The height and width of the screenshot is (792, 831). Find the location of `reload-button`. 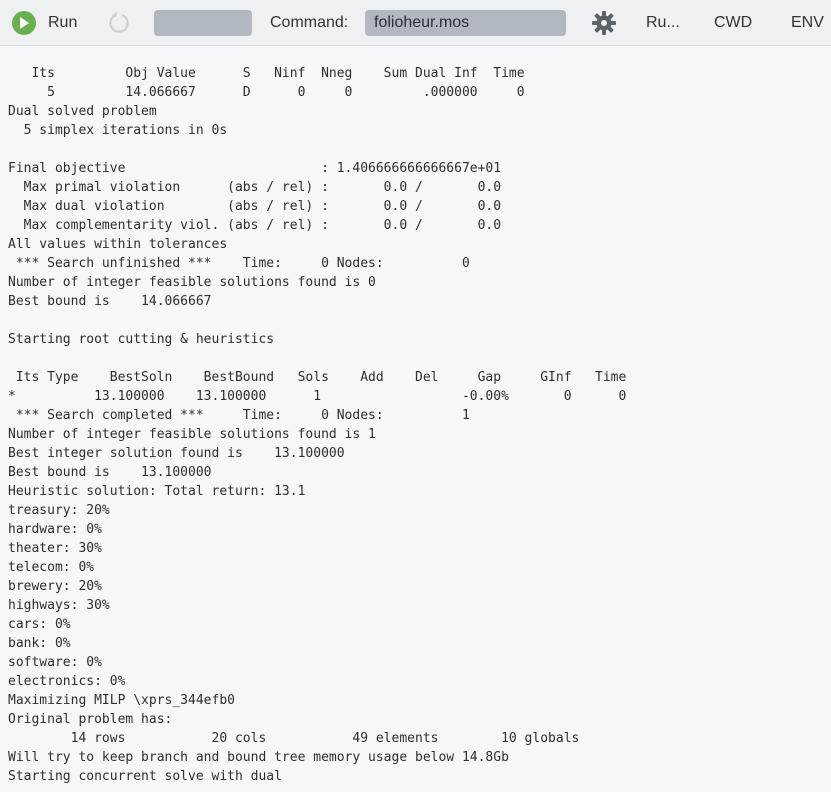

reload-button is located at coordinates (119, 23).